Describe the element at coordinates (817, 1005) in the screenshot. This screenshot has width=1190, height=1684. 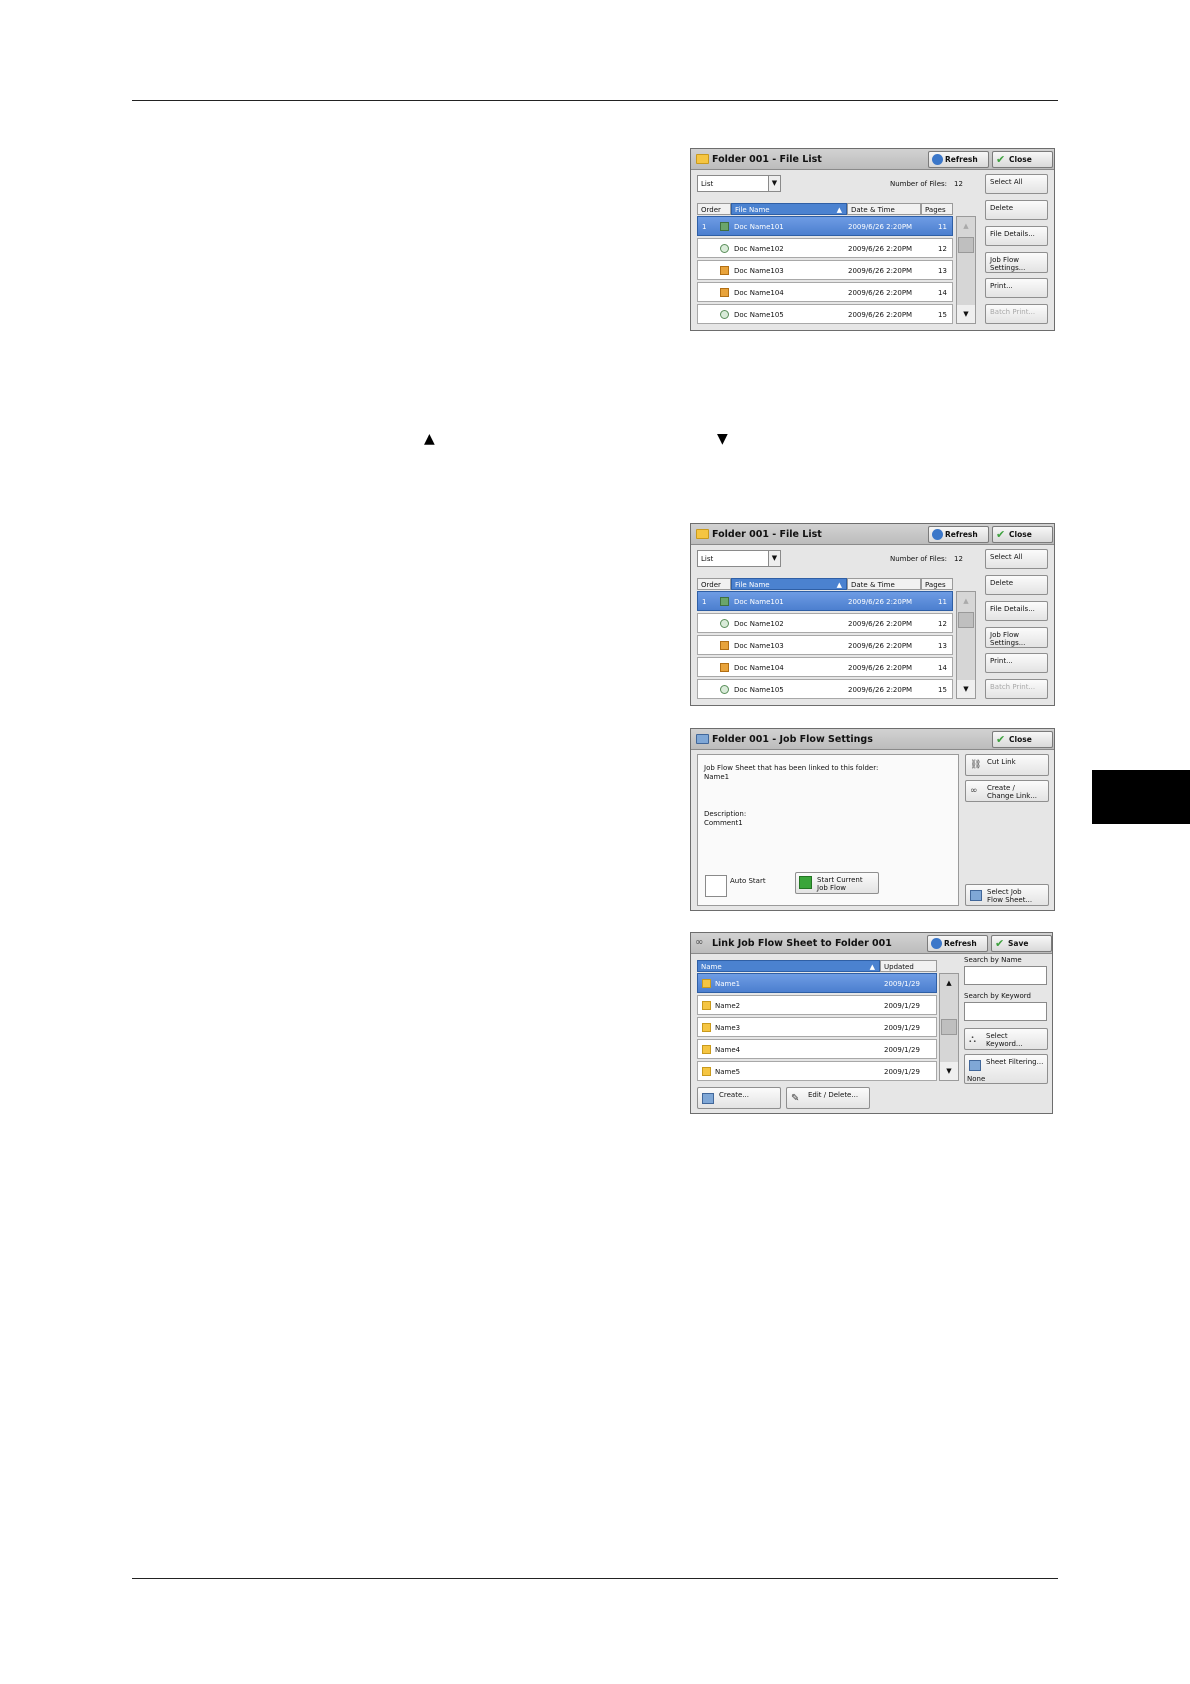
I see `table-row: Name2 2009/1/29` at that location.